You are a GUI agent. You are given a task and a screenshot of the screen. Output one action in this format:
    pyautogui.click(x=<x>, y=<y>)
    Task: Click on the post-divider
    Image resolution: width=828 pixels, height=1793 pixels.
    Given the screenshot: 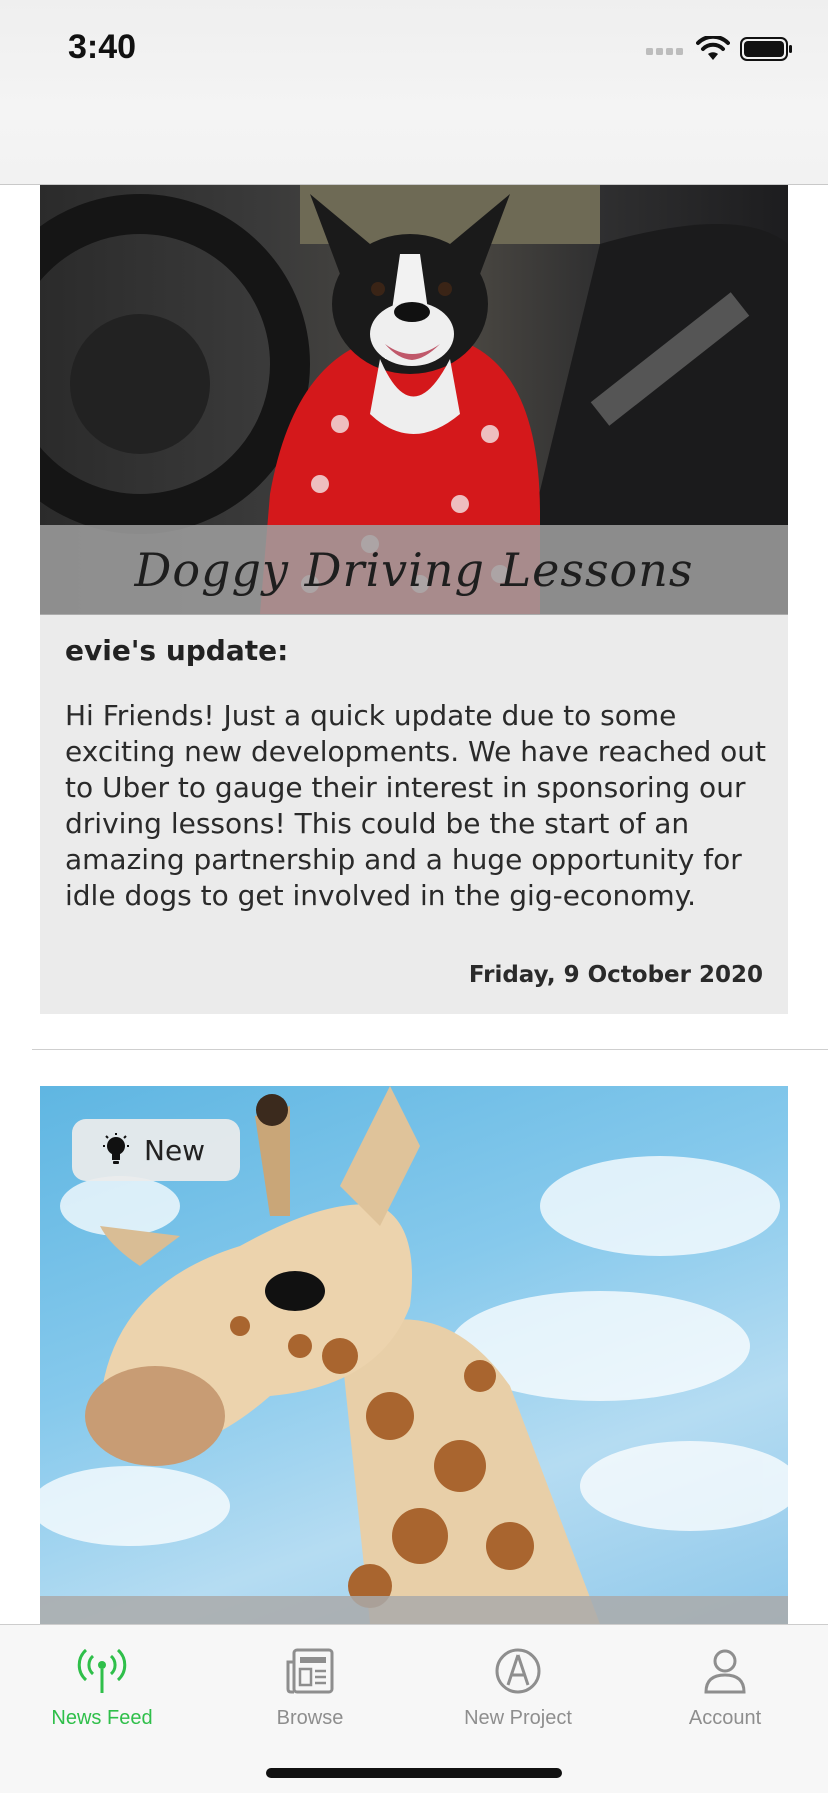 What is the action you would take?
    pyautogui.click(x=430, y=1049)
    